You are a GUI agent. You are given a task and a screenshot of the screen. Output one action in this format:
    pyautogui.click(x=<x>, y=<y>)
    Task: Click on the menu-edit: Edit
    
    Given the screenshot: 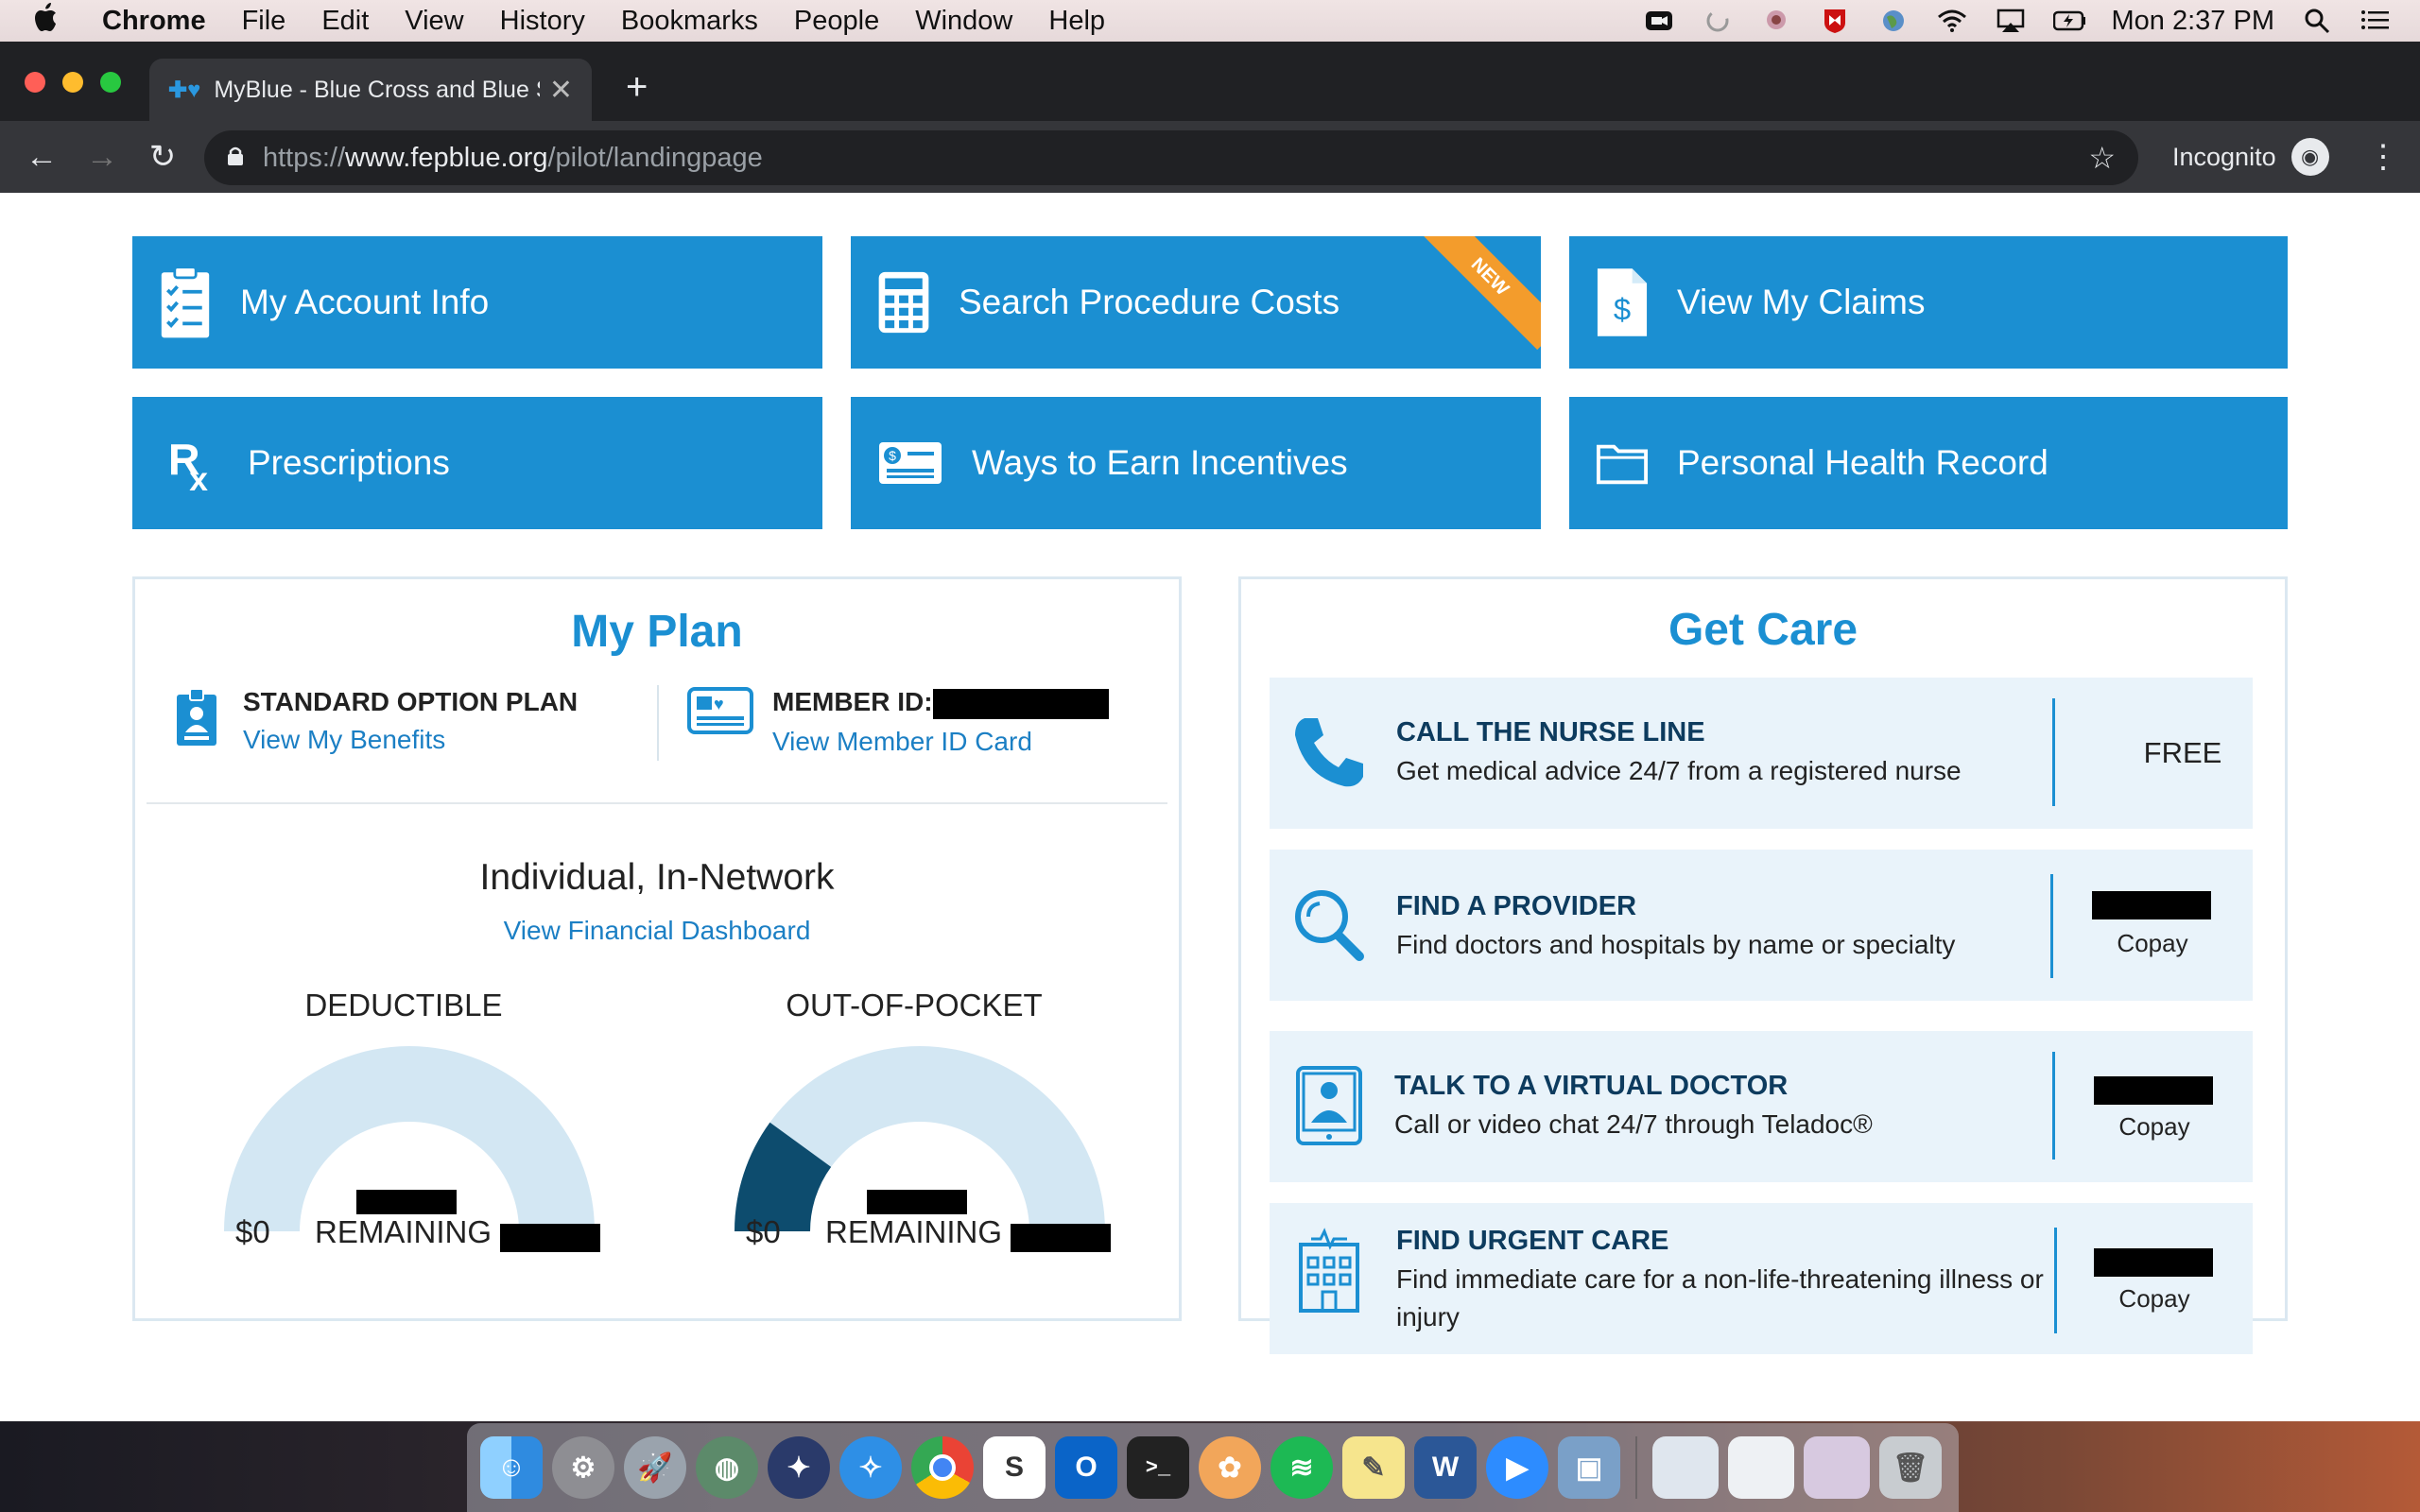 What is the action you would take?
    pyautogui.click(x=345, y=21)
    